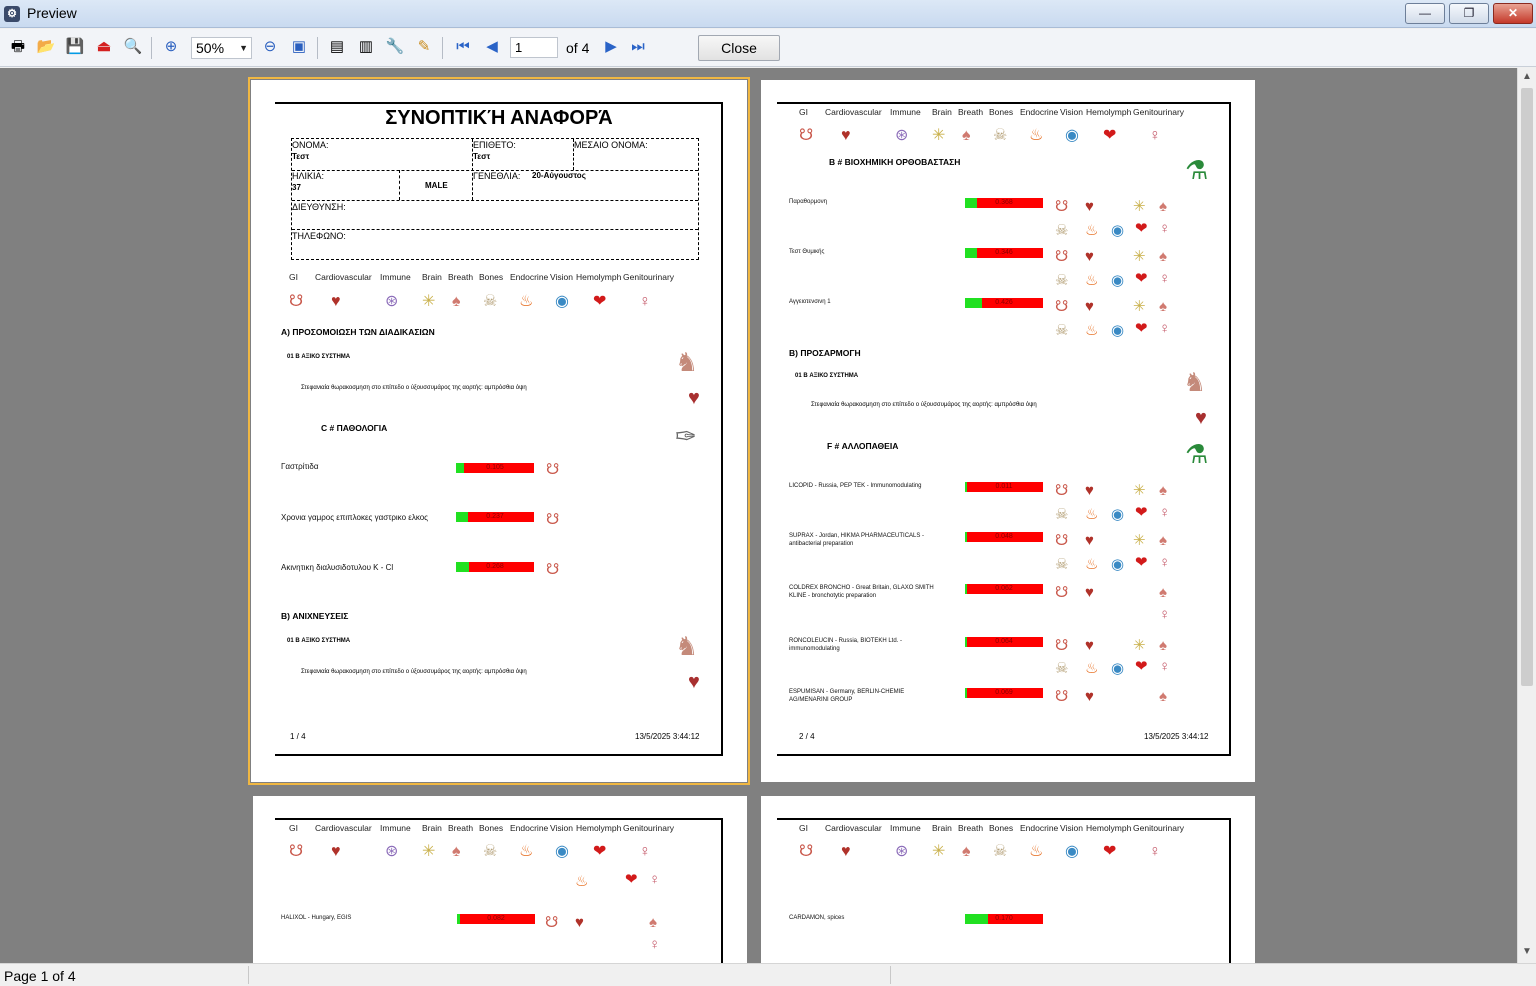  I want to click on result-bar: 0.368, so click(1004, 203).